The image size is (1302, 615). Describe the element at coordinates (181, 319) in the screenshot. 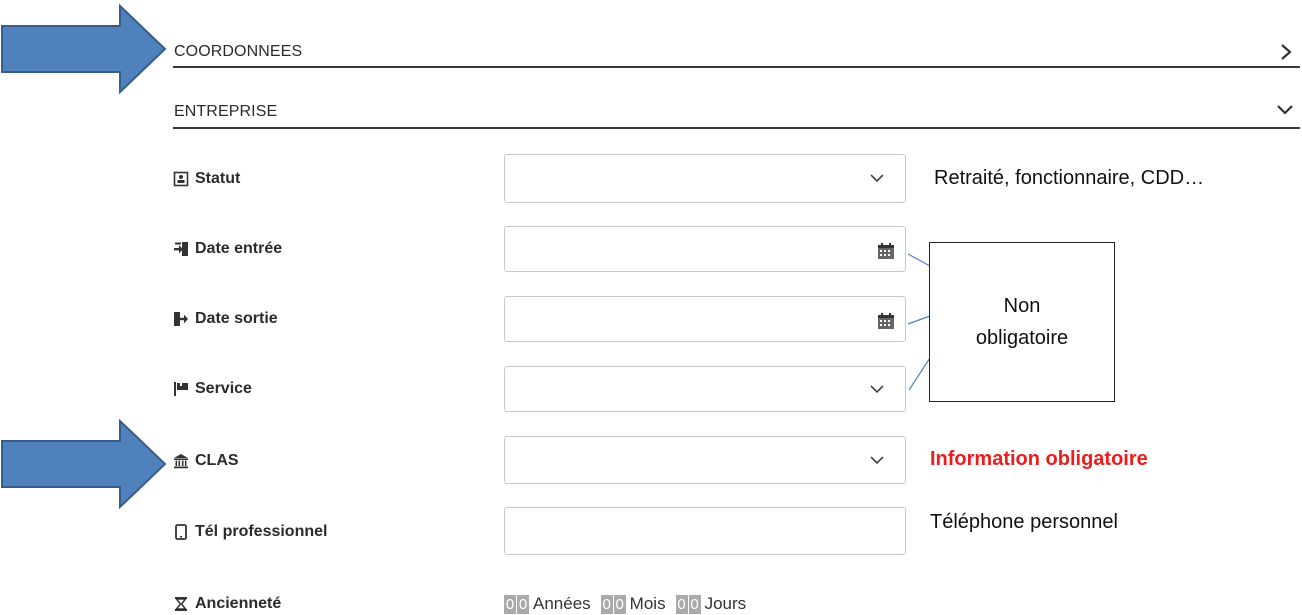

I see `sign-out-icon` at that location.